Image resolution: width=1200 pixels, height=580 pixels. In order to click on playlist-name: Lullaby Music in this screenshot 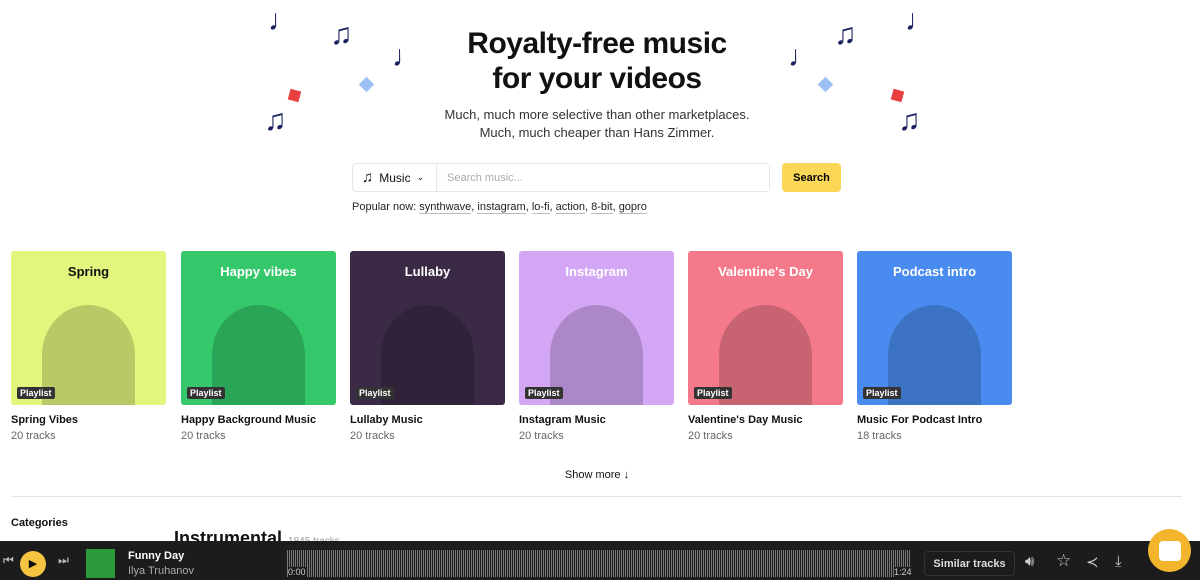, I will do `click(427, 420)`.